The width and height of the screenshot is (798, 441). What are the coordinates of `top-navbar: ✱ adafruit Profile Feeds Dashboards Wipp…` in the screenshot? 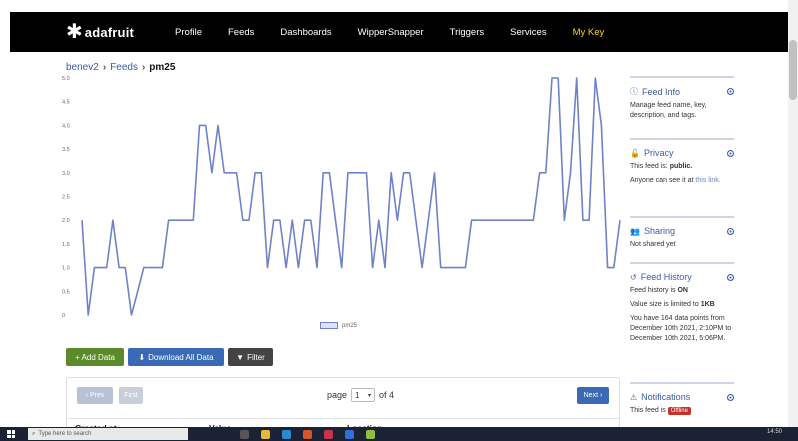 It's located at (399, 32).